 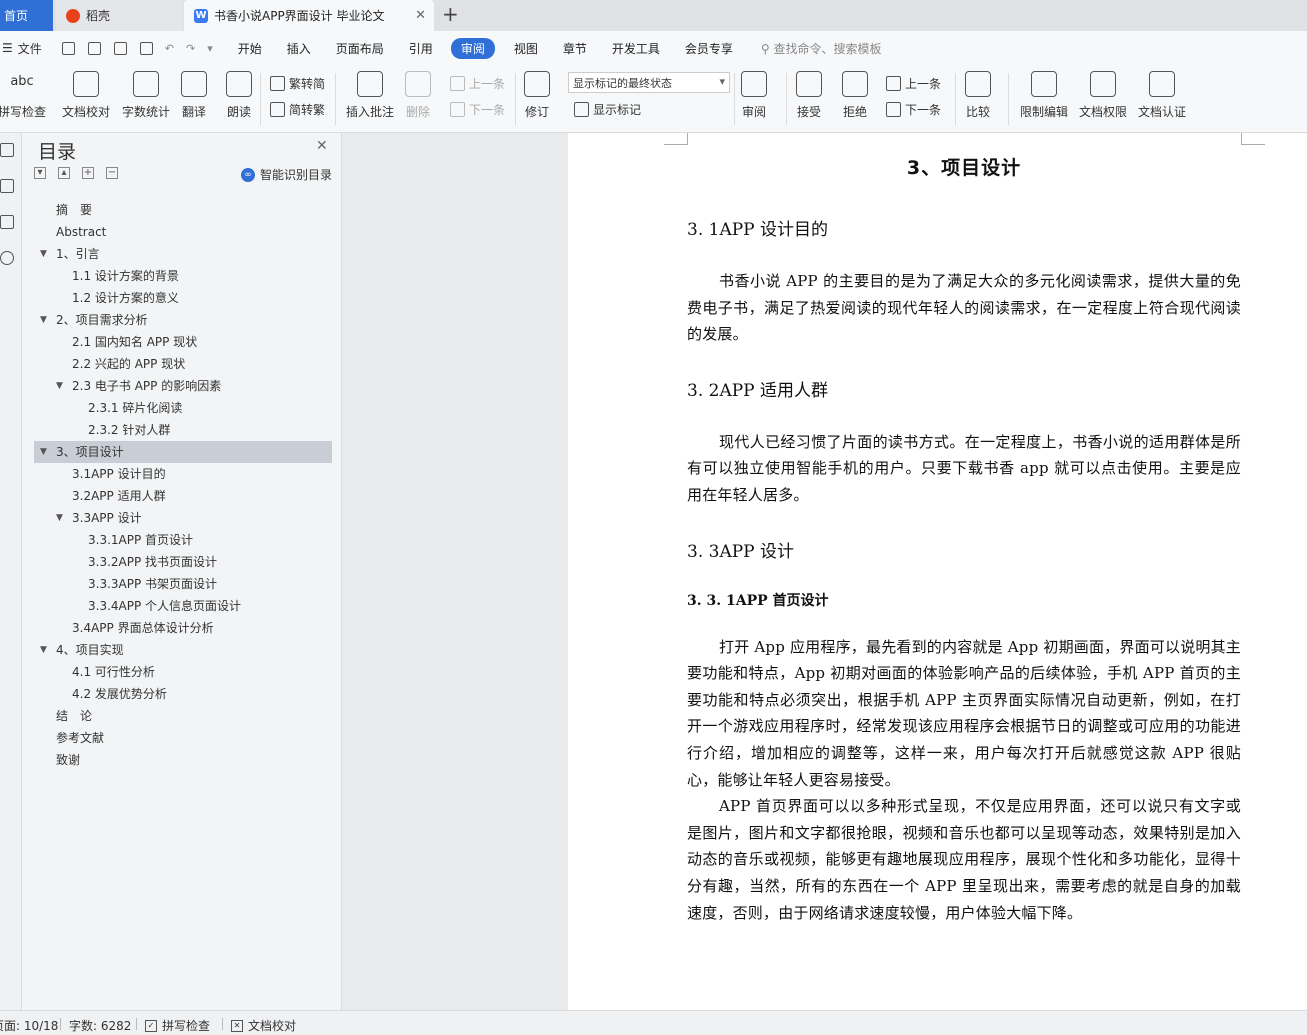 I want to click on menu-home: 开始, so click(x=250, y=48).